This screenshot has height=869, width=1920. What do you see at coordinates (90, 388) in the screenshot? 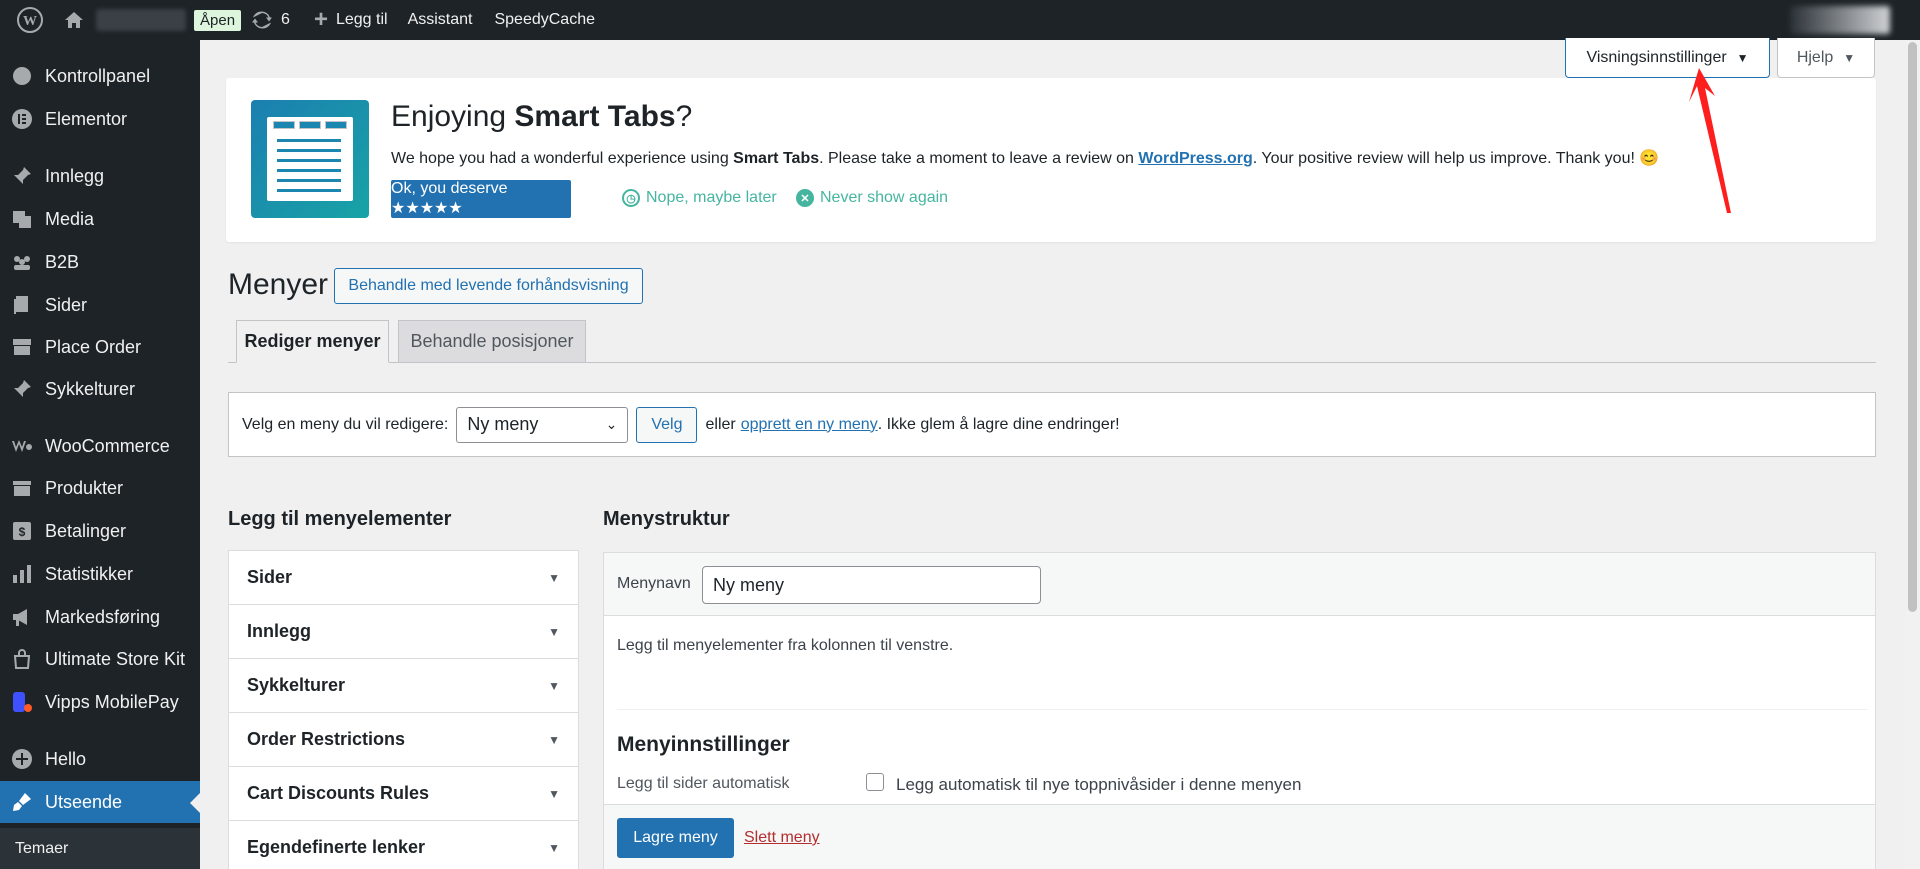
I see `sidebar-item-label: Sykkelturer` at bounding box center [90, 388].